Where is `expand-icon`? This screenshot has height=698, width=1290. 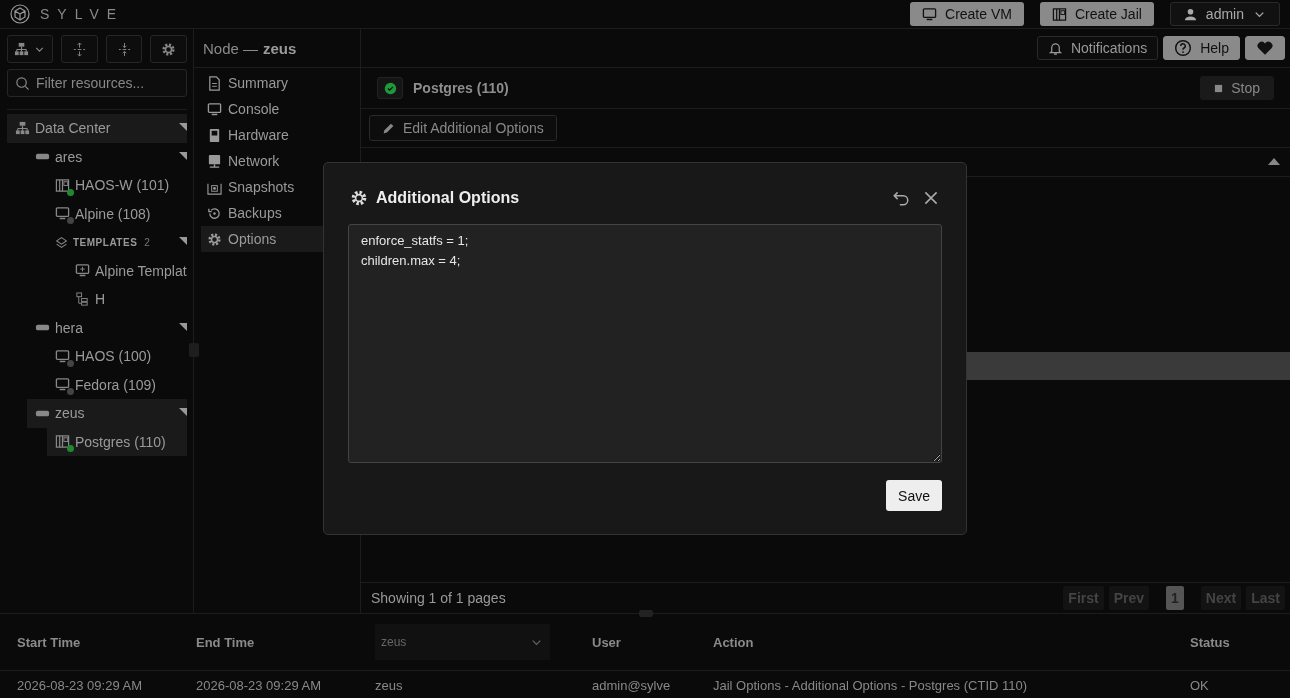 expand-icon is located at coordinates (79, 49).